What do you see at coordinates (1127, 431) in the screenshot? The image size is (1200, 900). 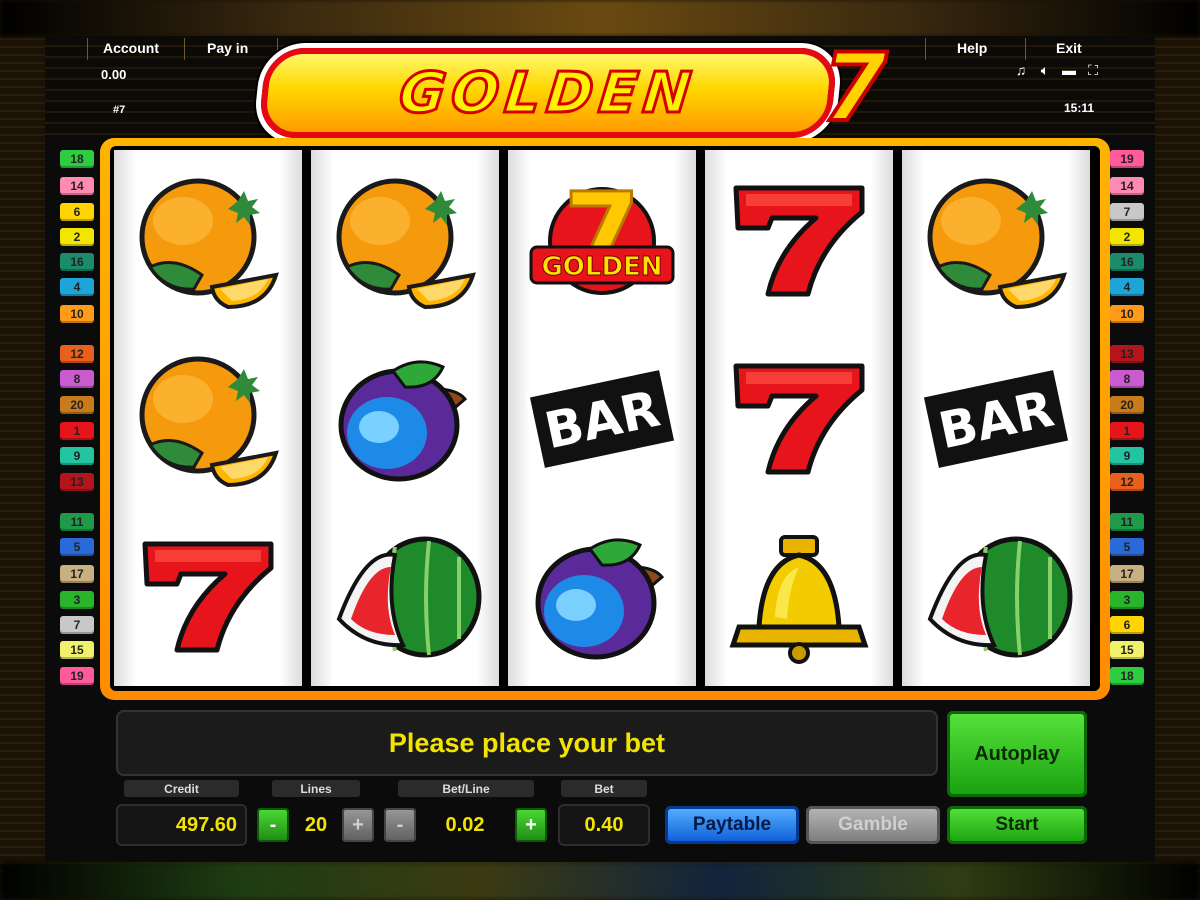 I see `payline-badge-right-1: 1` at bounding box center [1127, 431].